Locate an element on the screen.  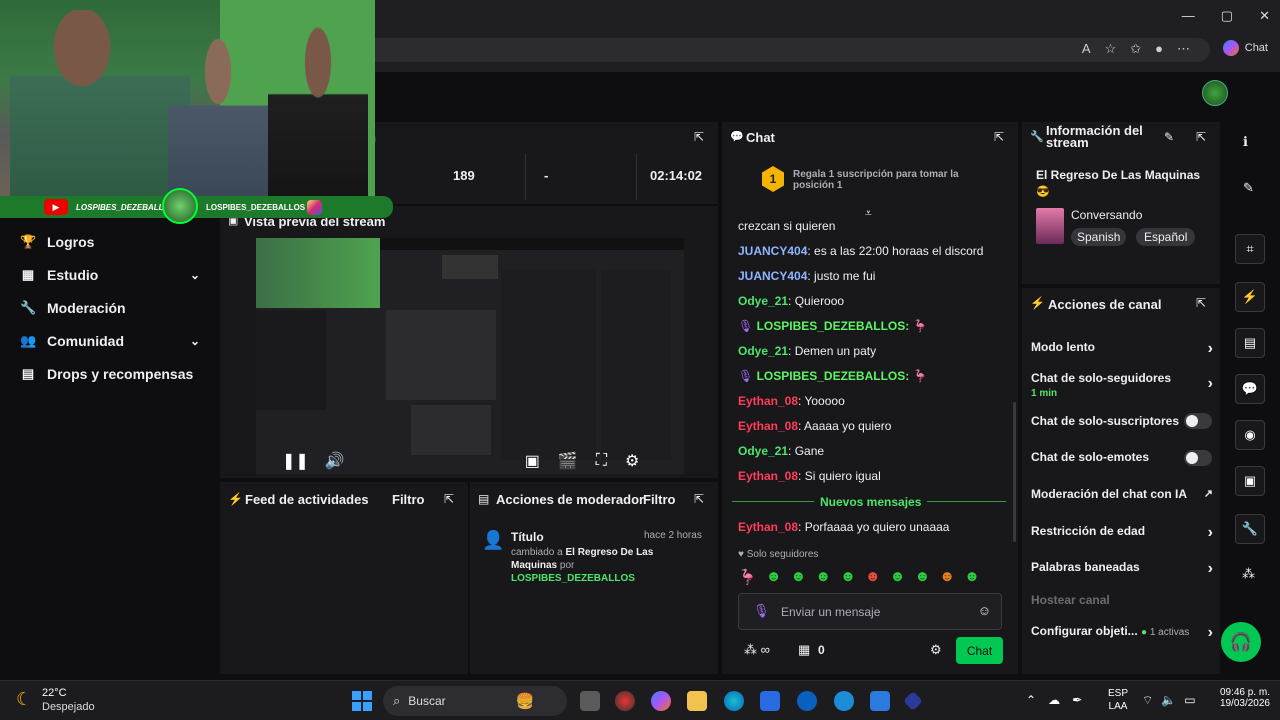
obs-icon is located at coordinates (625, 701).